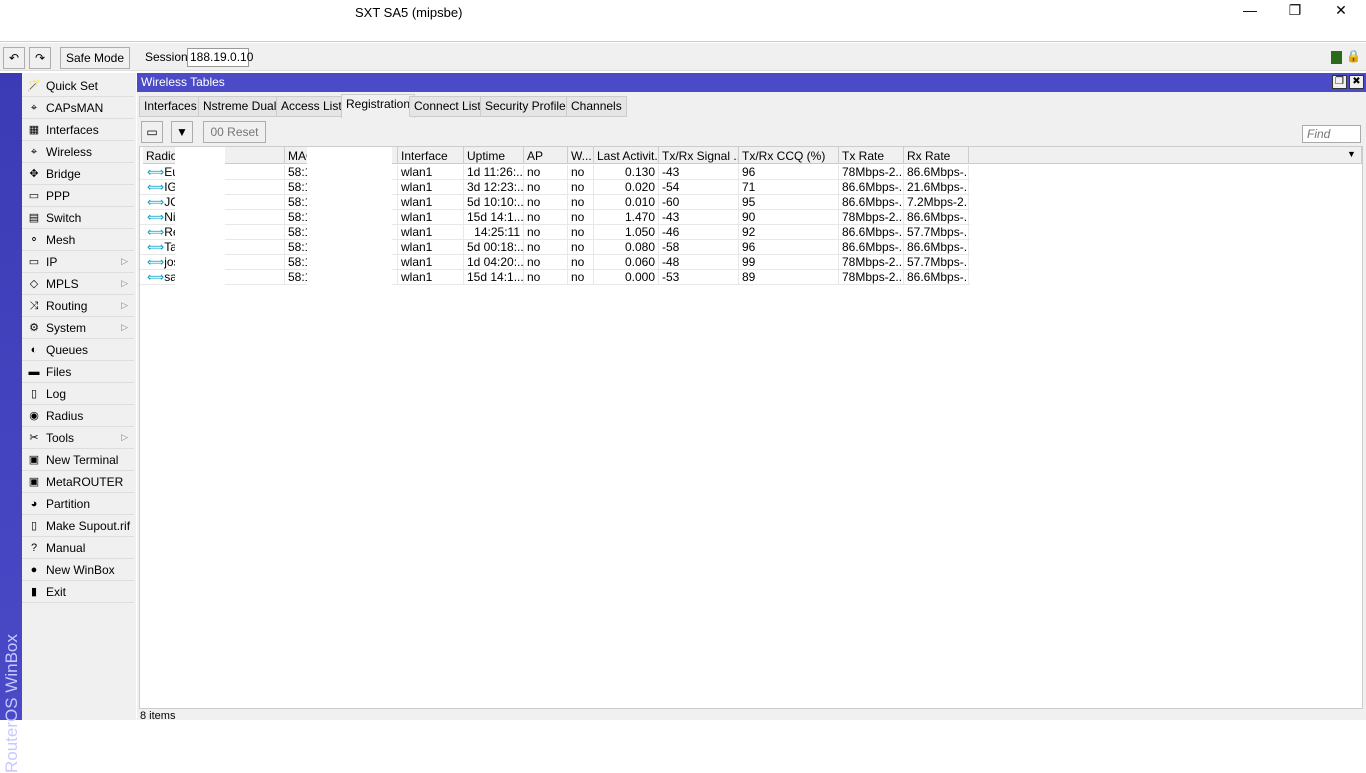 The width and height of the screenshot is (1366, 773). I want to click on session-field: 188.19.0.10, so click(220, 57).